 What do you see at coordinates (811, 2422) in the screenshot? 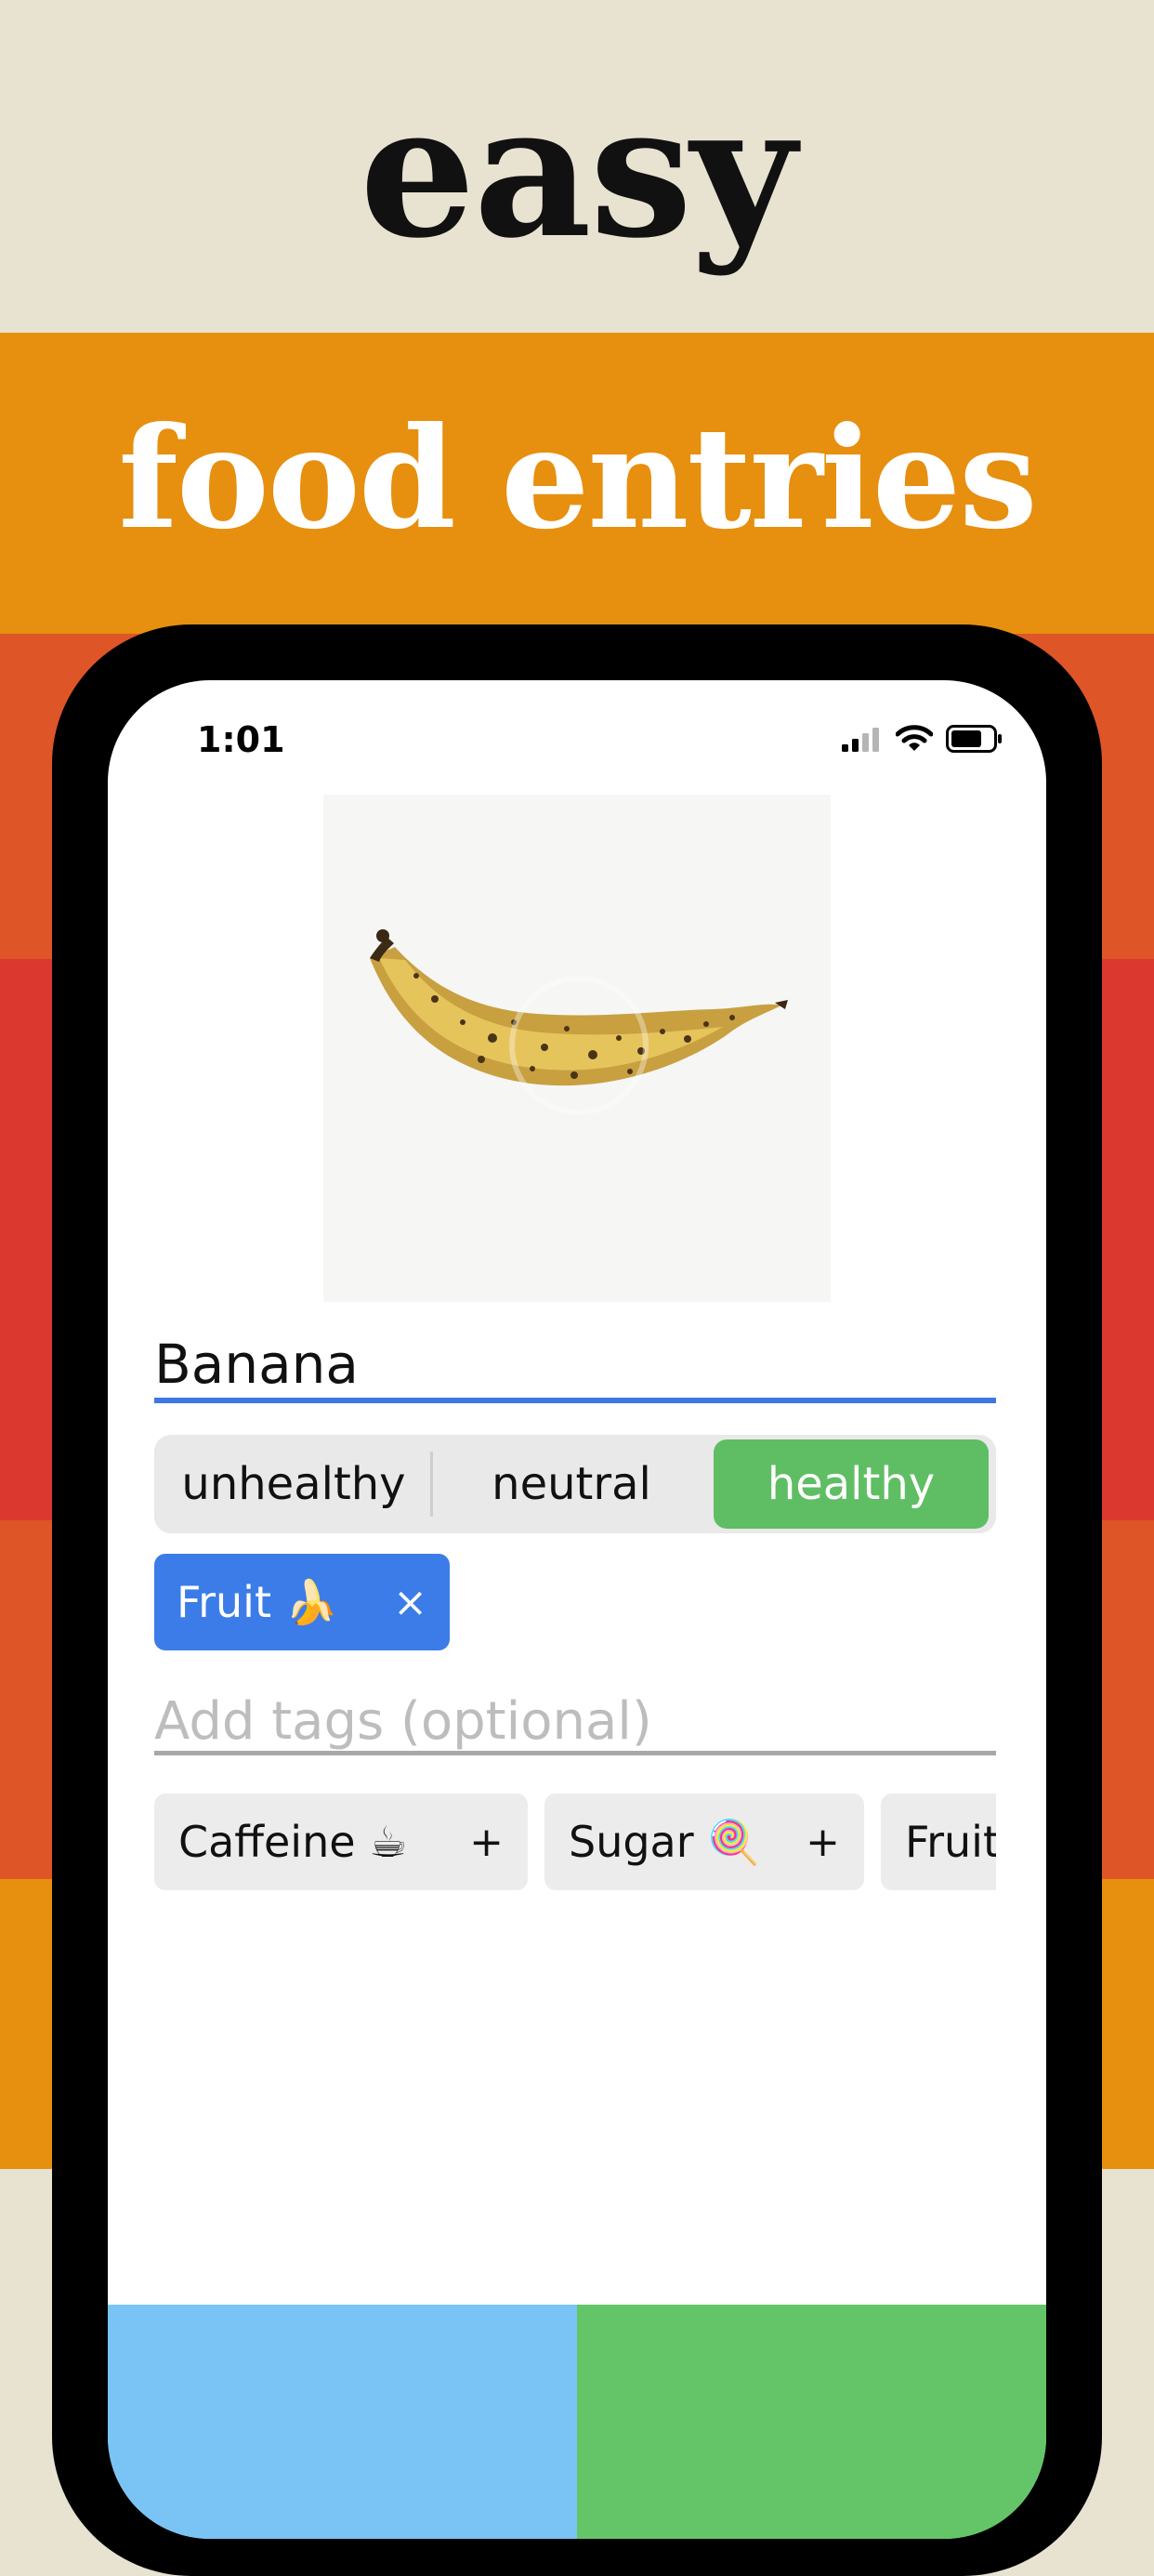
I see `bottom-right-button` at bounding box center [811, 2422].